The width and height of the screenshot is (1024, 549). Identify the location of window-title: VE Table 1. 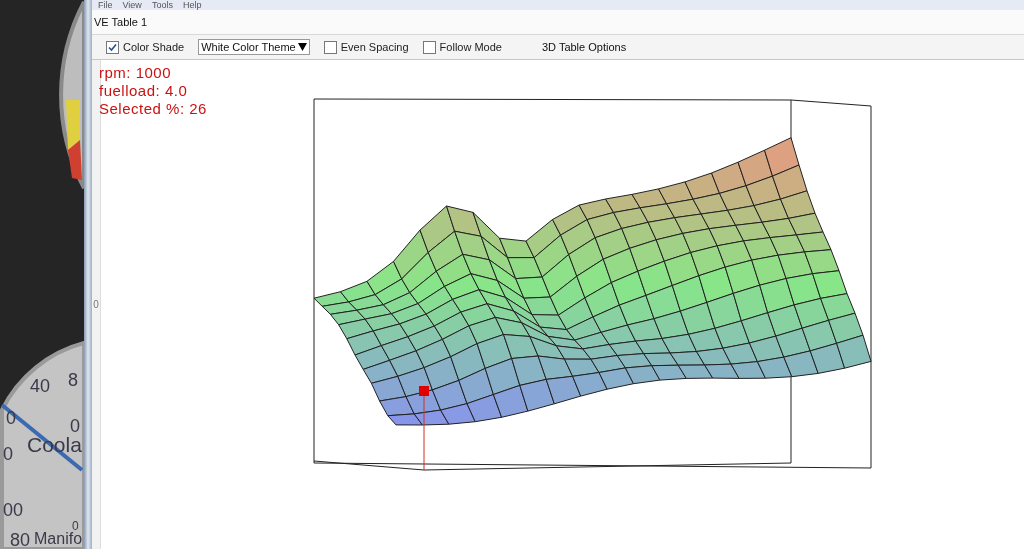
(120, 22).